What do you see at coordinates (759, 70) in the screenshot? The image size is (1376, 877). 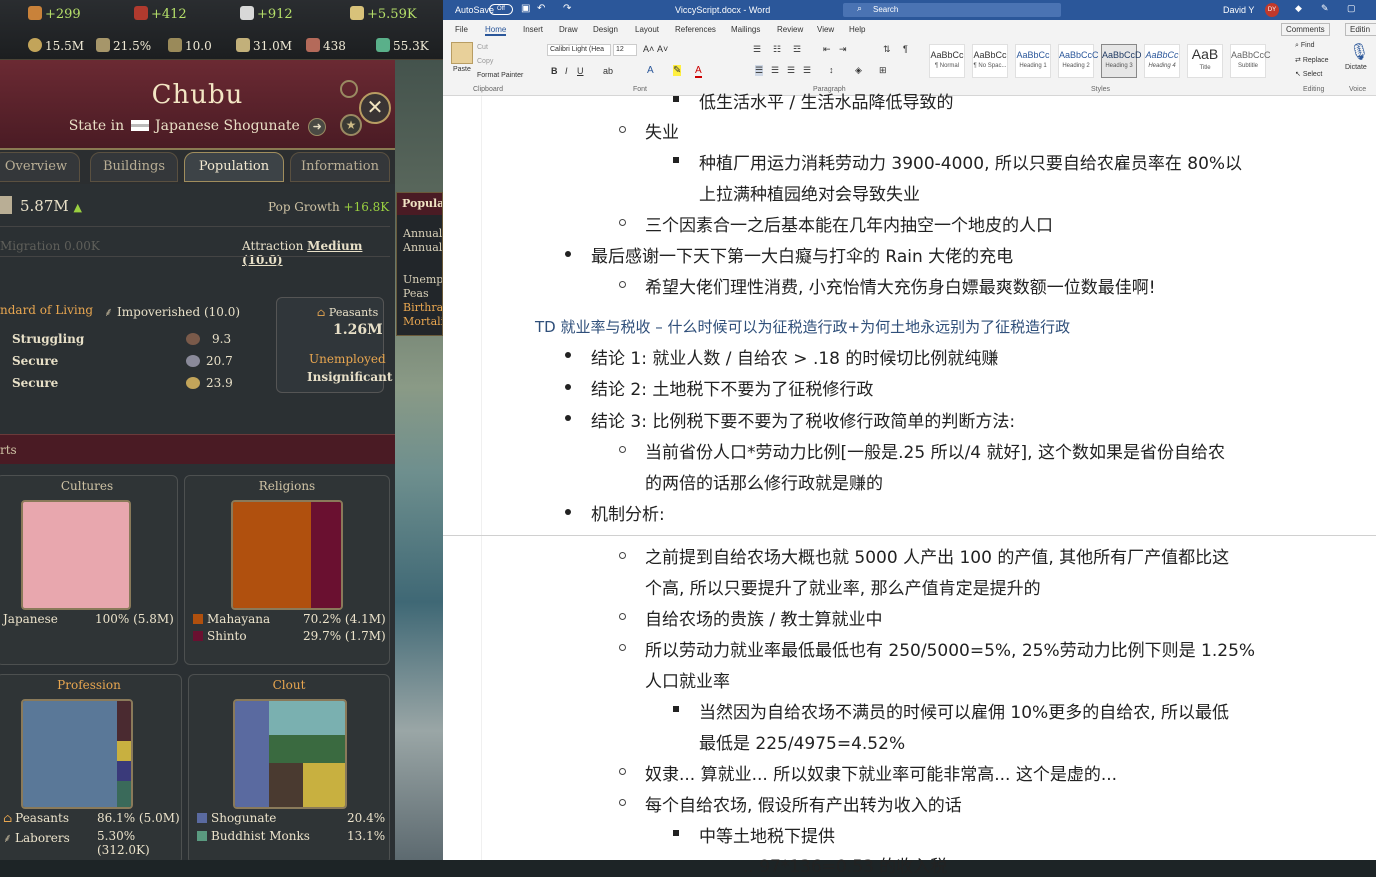 I see `align-left-icon: ☰` at bounding box center [759, 70].